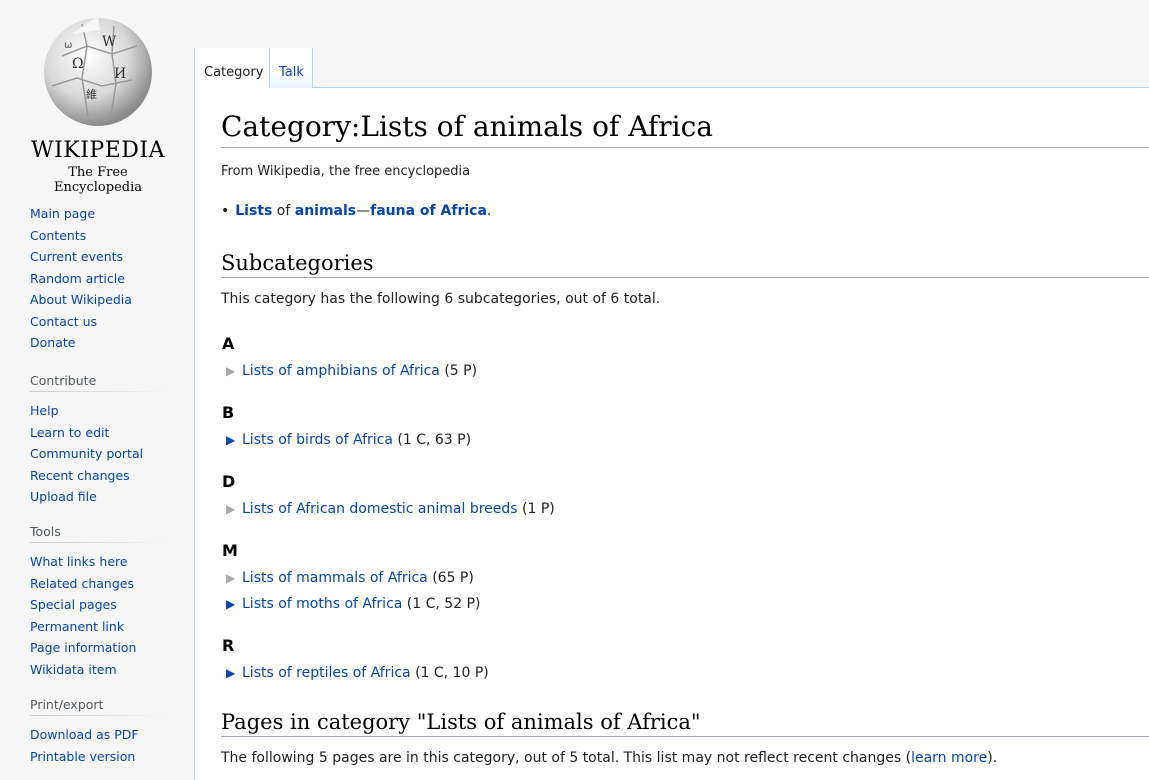 This screenshot has width=1149, height=780. Describe the element at coordinates (82, 583) in the screenshot. I see `nav-related-changes: Related changes` at that location.